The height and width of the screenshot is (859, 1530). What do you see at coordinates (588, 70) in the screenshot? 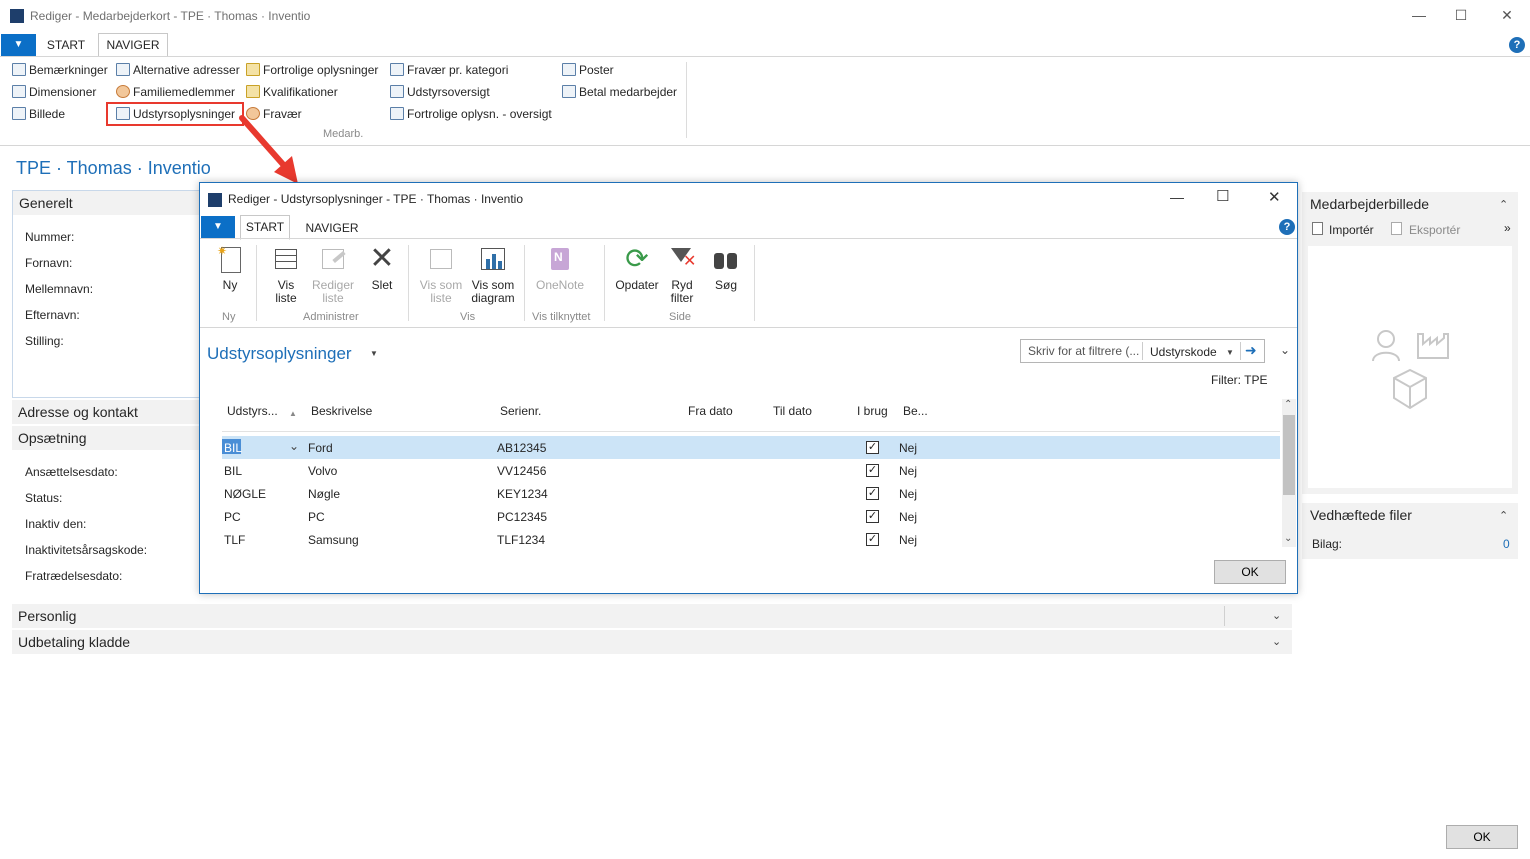
I see `ribbon-poster: Poster` at bounding box center [588, 70].